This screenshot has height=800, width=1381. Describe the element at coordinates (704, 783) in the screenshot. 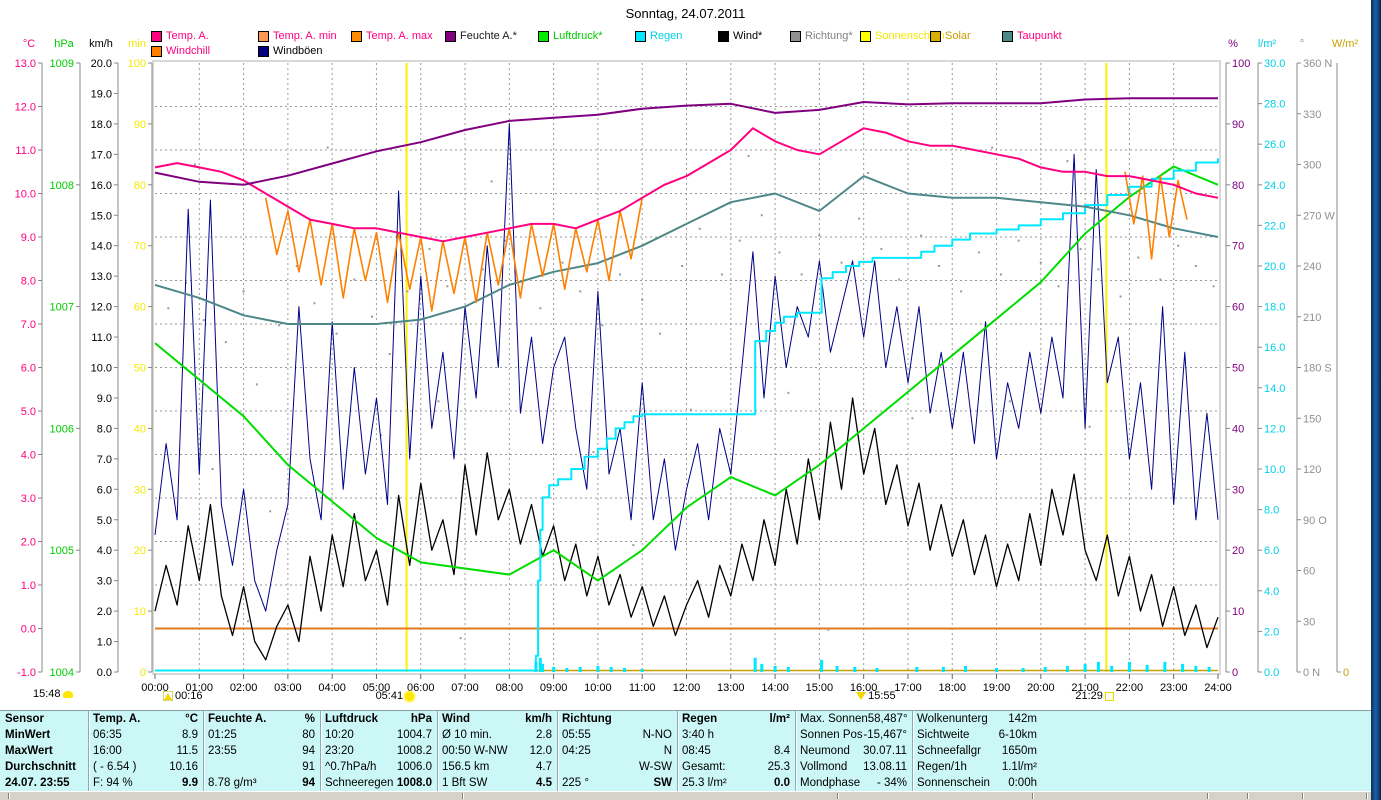

I see `table-cell: 25.3 l/m²` at that location.